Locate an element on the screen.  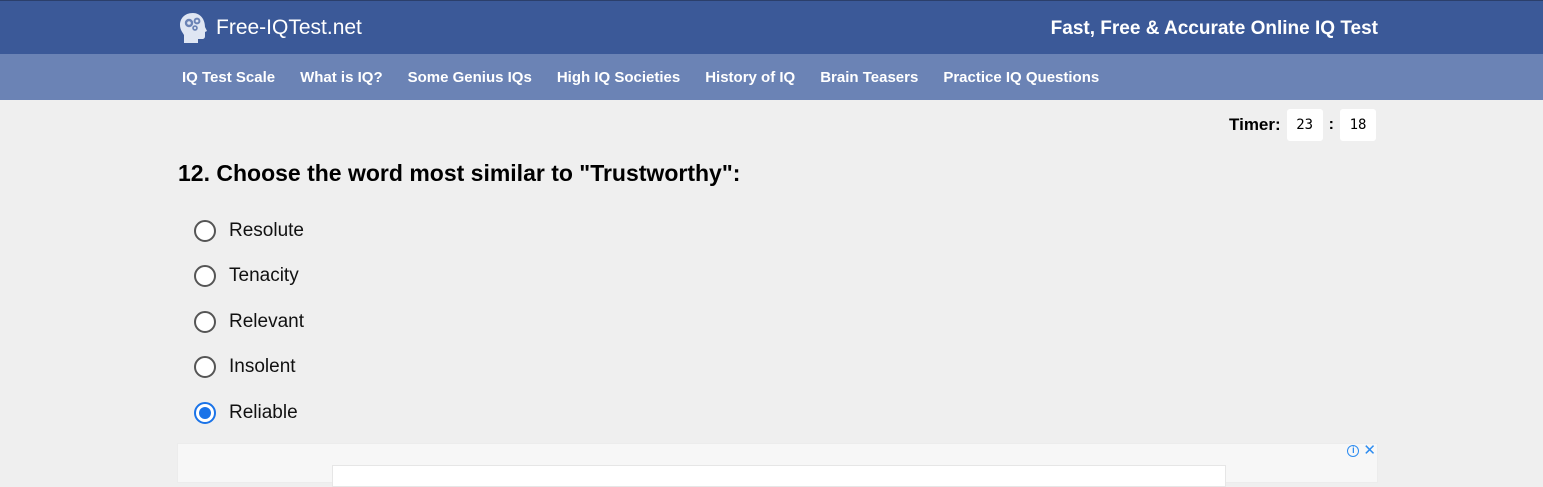
answer-option: Tenacity is located at coordinates (249, 277).